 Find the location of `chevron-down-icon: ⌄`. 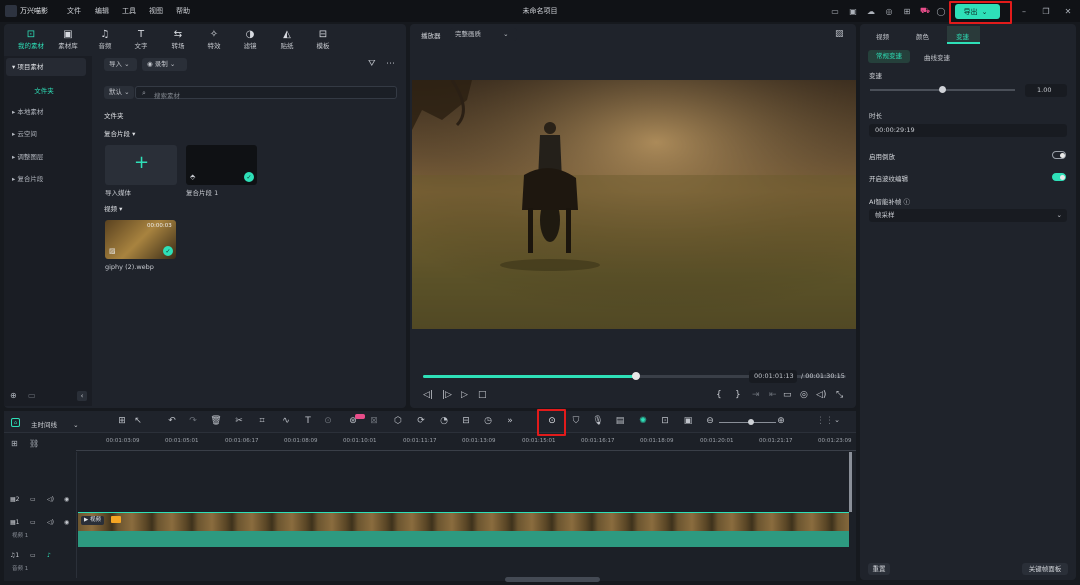

chevron-down-icon: ⌄ is located at coordinates (837, 420).